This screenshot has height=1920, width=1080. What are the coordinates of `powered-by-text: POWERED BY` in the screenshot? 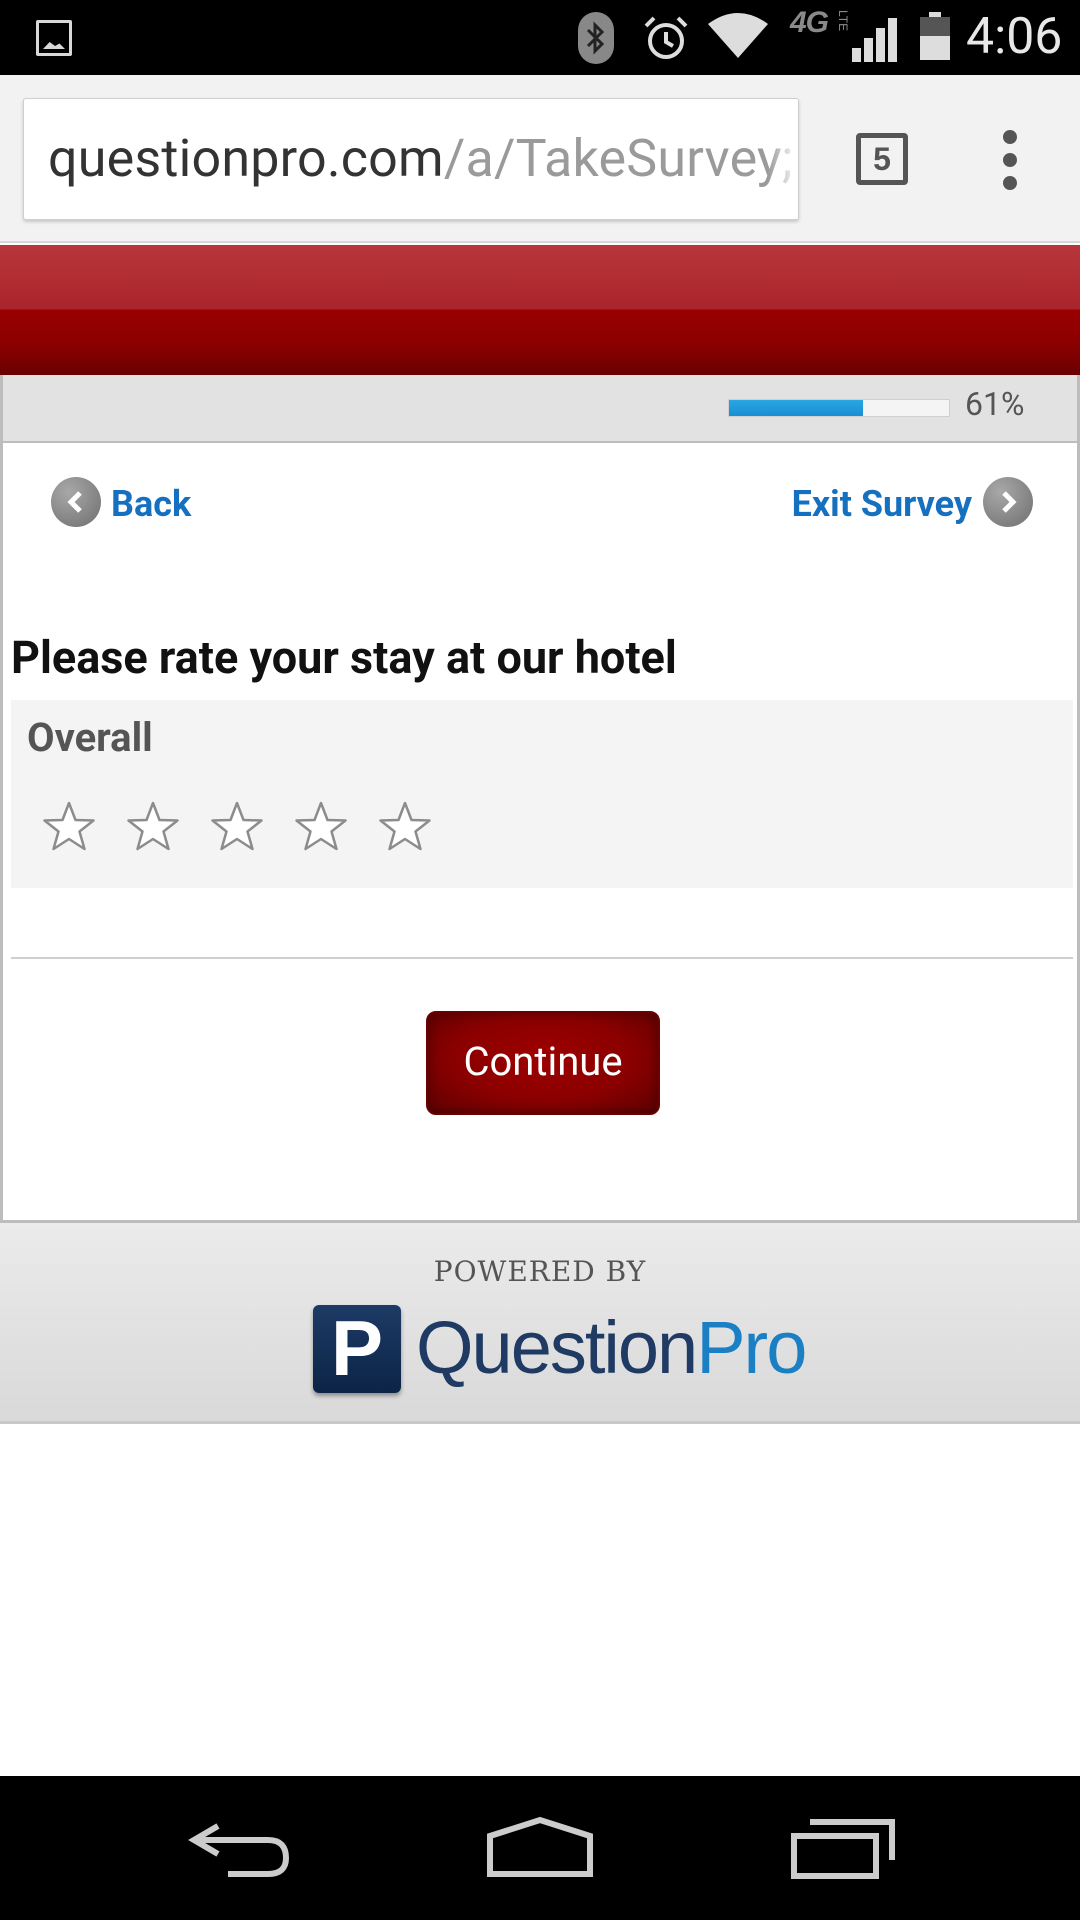 It's located at (540, 1271).